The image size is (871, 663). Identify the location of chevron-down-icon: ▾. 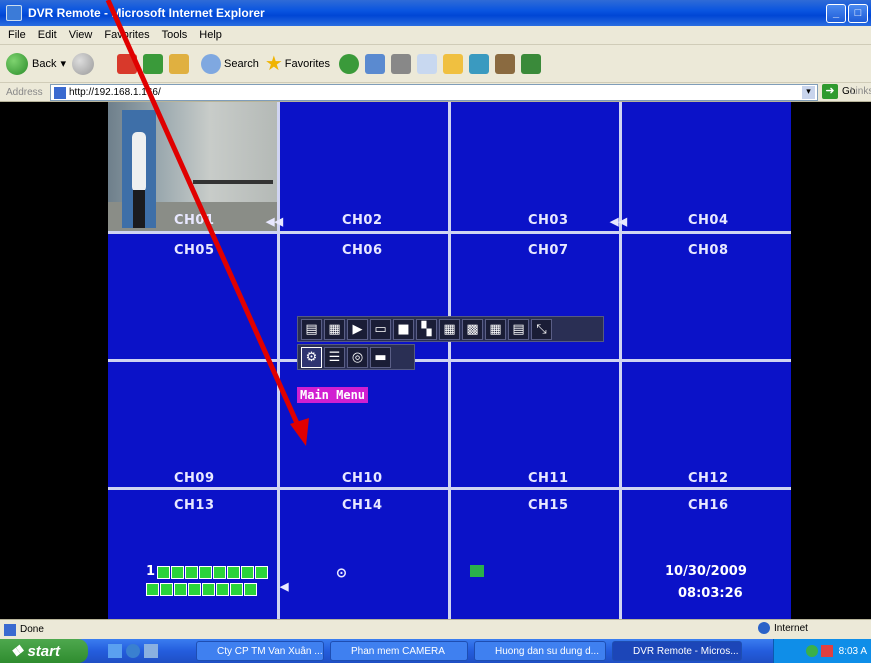
(808, 92).